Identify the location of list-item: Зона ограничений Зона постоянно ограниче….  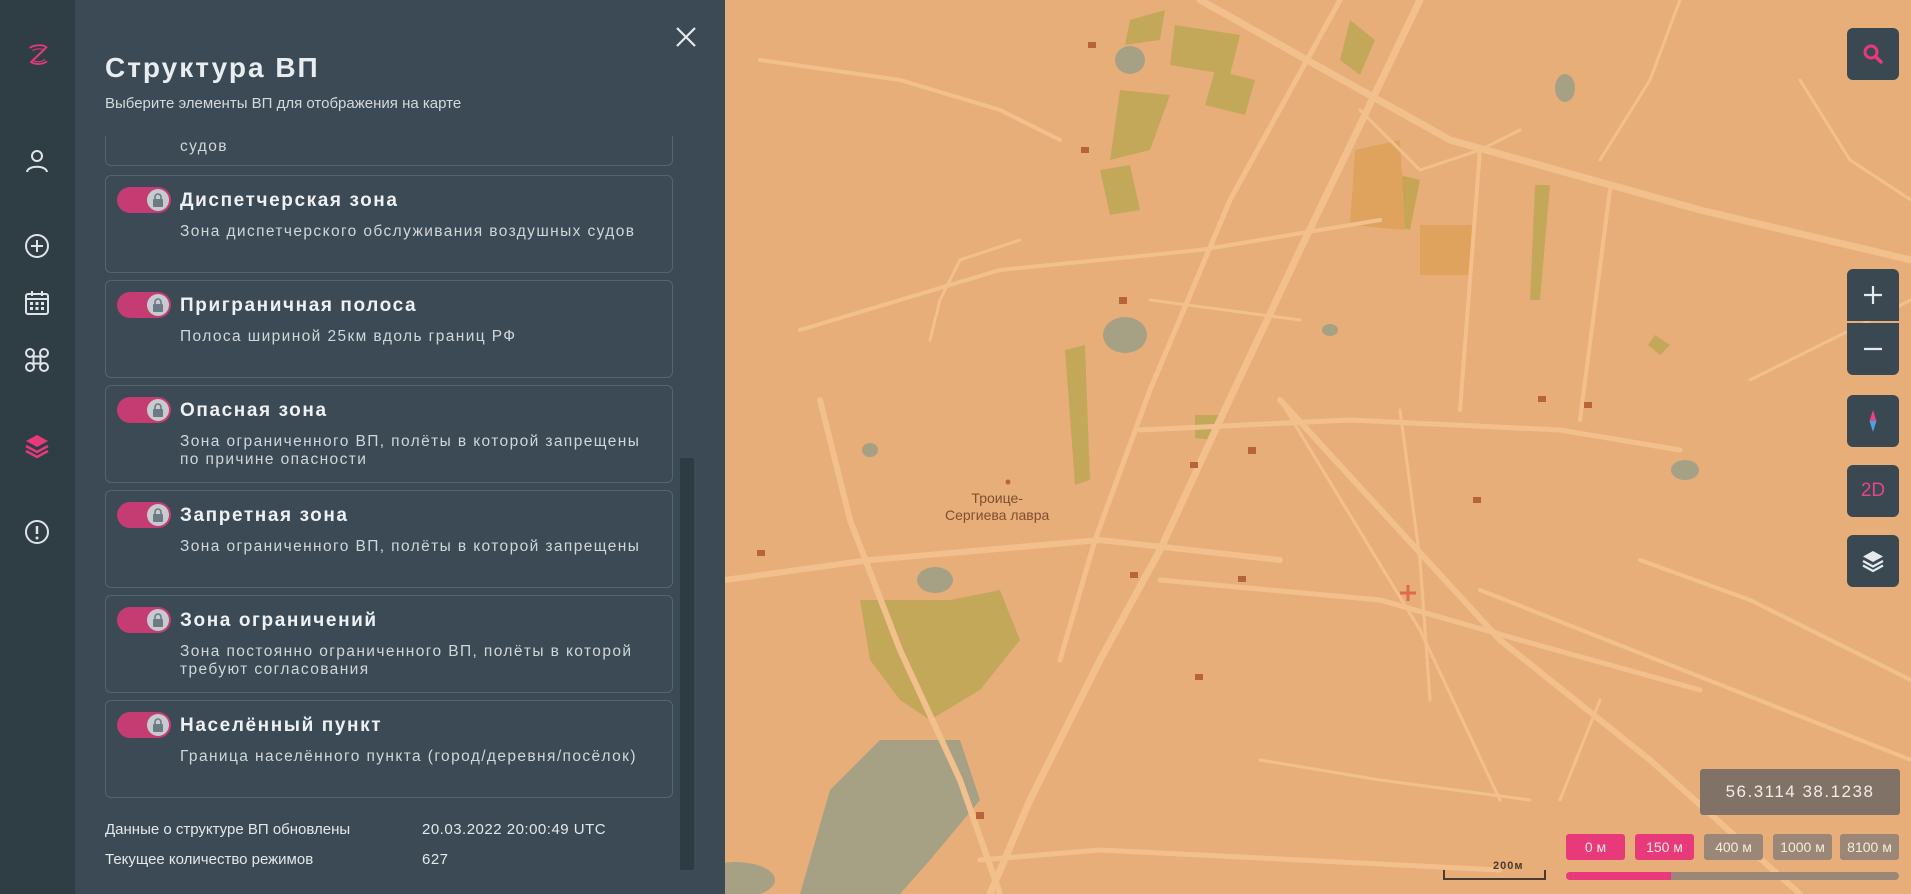
(389, 644).